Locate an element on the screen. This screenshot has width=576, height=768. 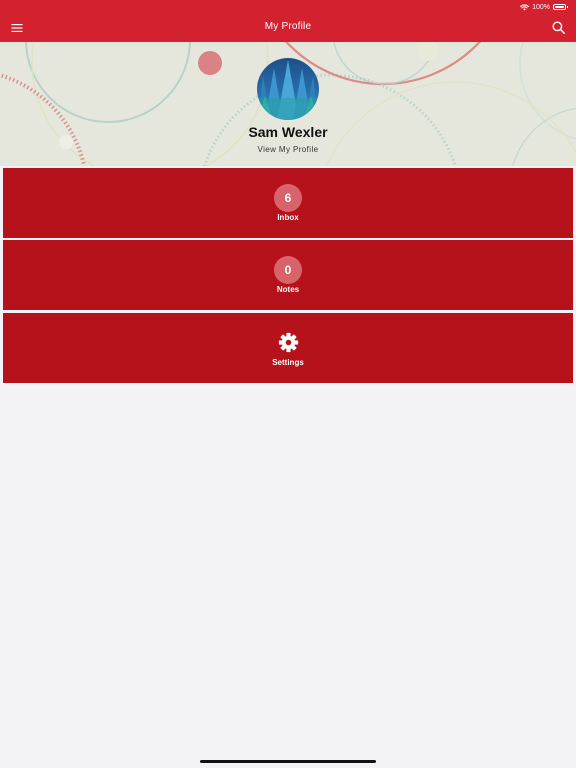
notes-tile: 0 Notes is located at coordinates (288, 275).